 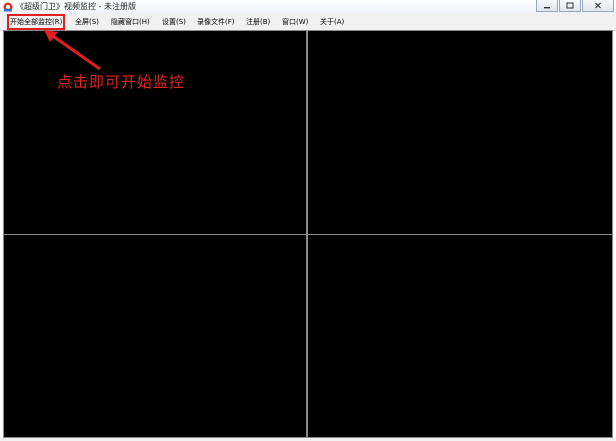 I want to click on menu-fullscreen: 全屏(S), so click(x=87, y=22).